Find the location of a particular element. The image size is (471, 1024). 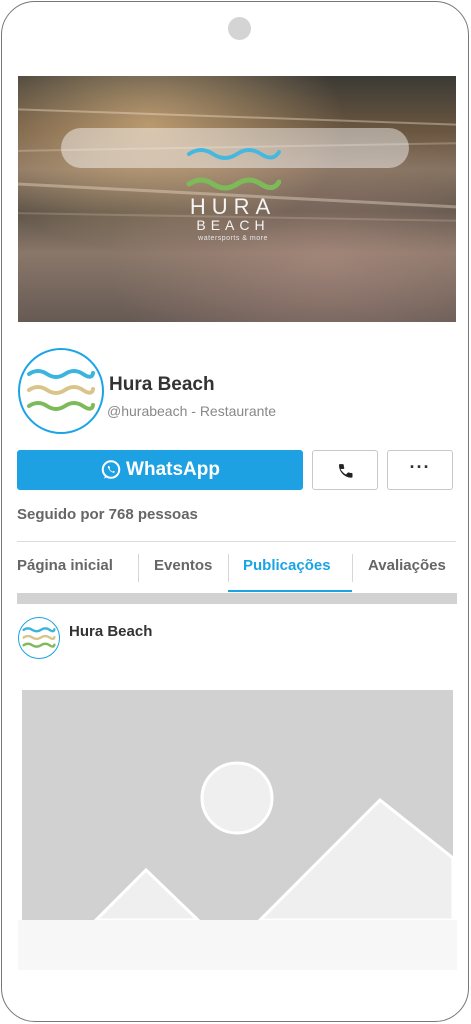

whatsapp-icon is located at coordinates (111, 469).